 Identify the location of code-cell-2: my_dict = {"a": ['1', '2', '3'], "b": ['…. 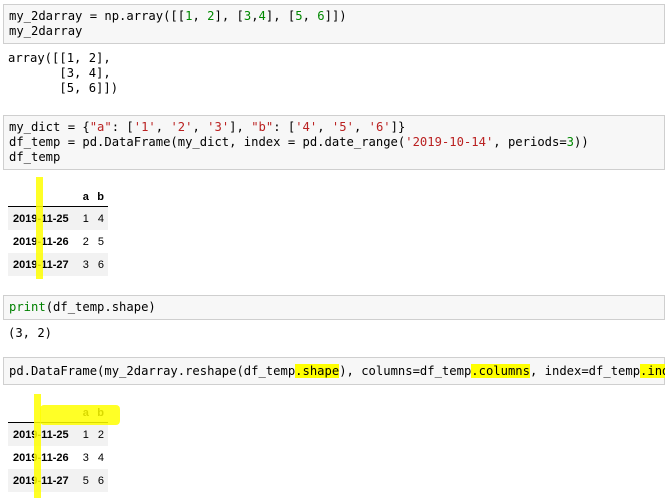
(334, 142).